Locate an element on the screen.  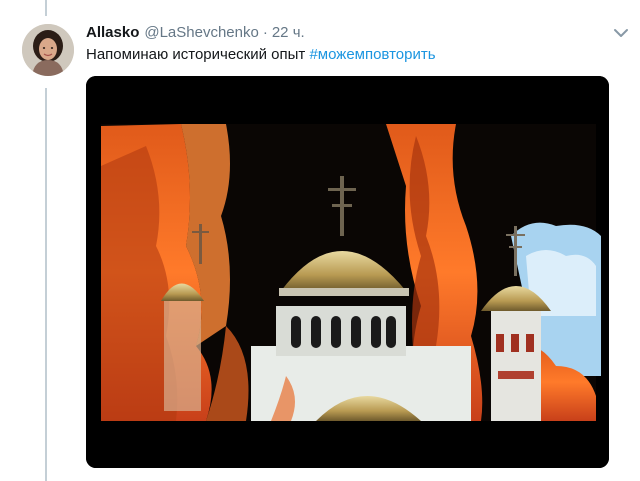
tweet-body-text: Напоминаю исторический опыт is located at coordinates (198, 54).